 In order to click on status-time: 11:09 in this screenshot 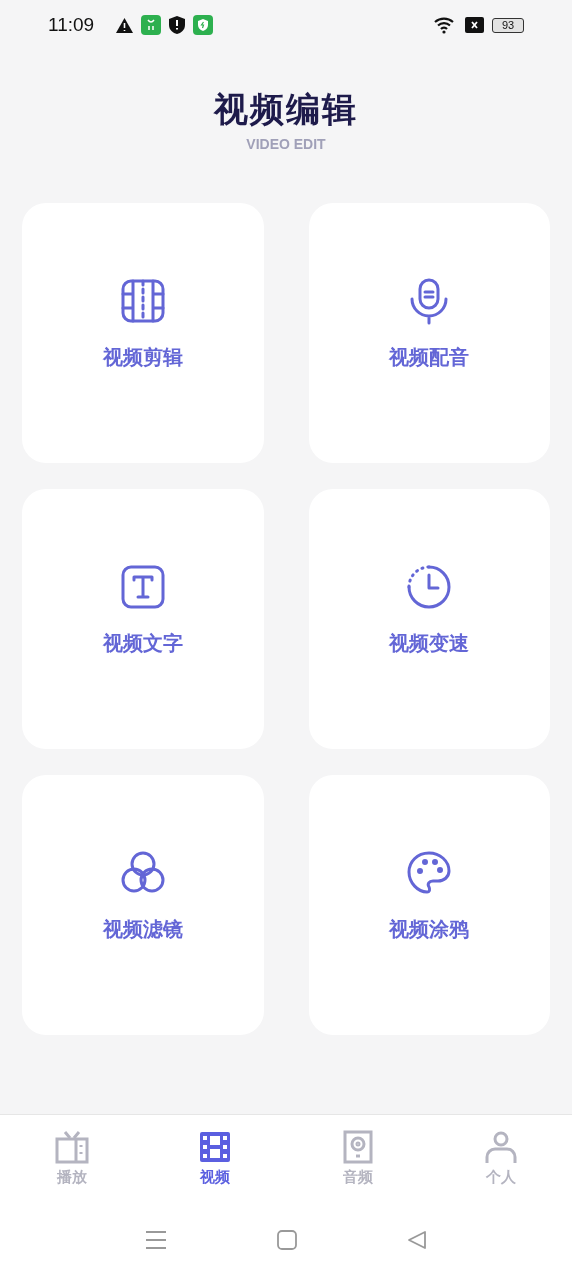, I will do `click(71, 24)`.